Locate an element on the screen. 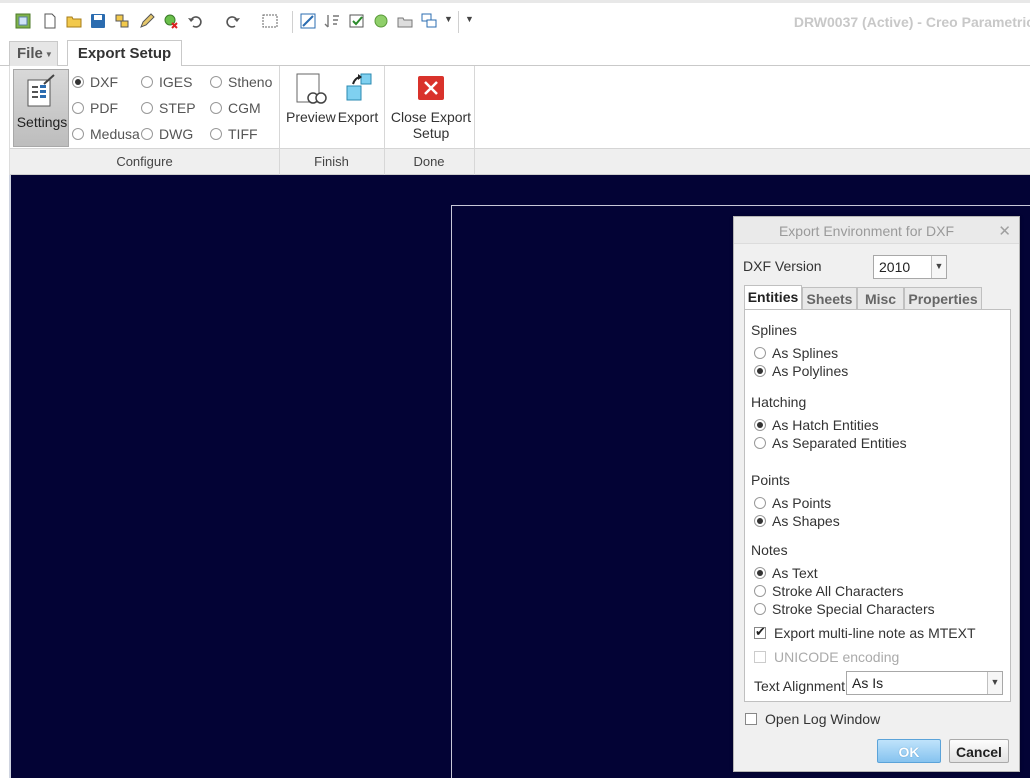 This screenshot has height=778, width=1030. close-icon: ✕ is located at coordinates (1004, 231).